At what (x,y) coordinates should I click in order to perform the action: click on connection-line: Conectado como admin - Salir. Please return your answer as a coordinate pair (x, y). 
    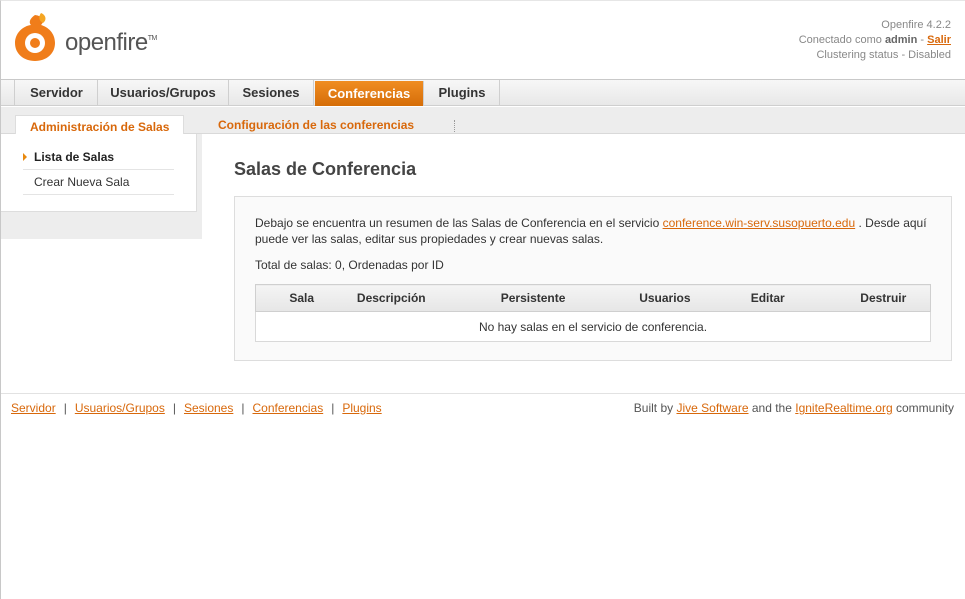
    Looking at the image, I should click on (875, 40).